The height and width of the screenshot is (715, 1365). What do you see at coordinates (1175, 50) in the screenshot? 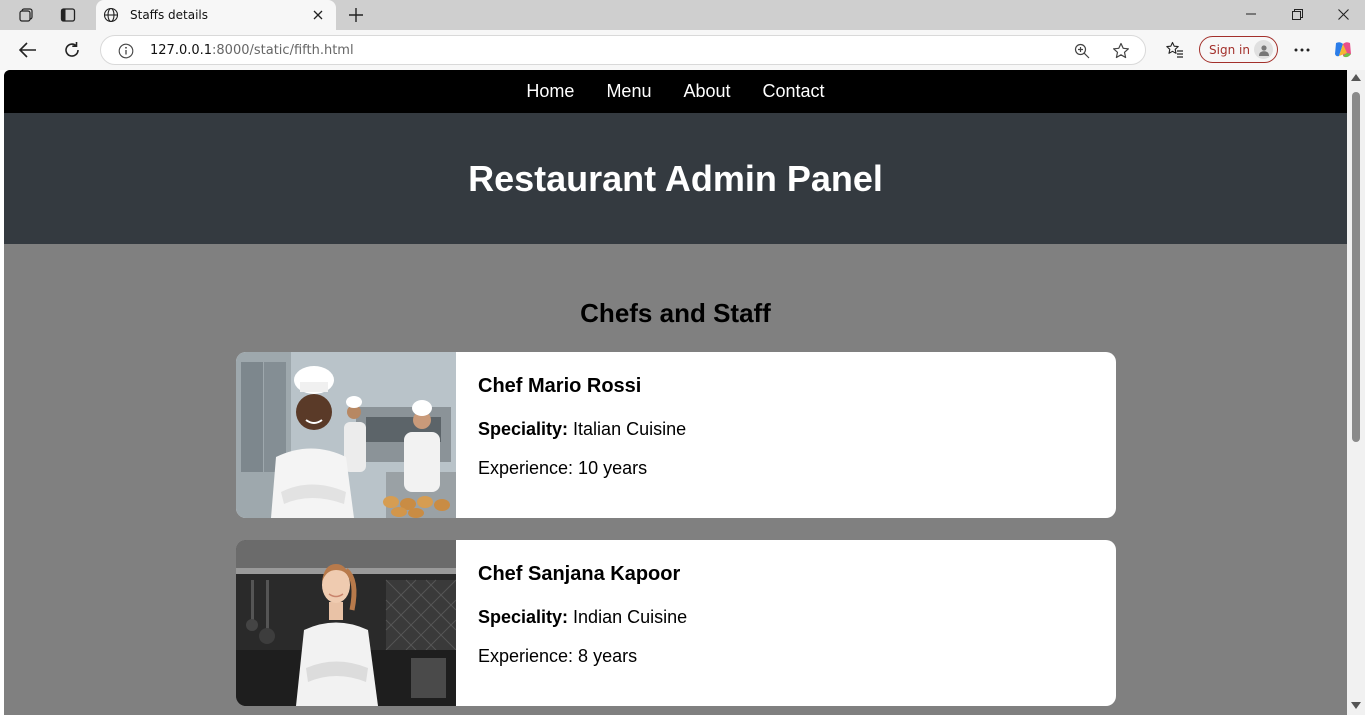
I see `favorites-icon` at bounding box center [1175, 50].